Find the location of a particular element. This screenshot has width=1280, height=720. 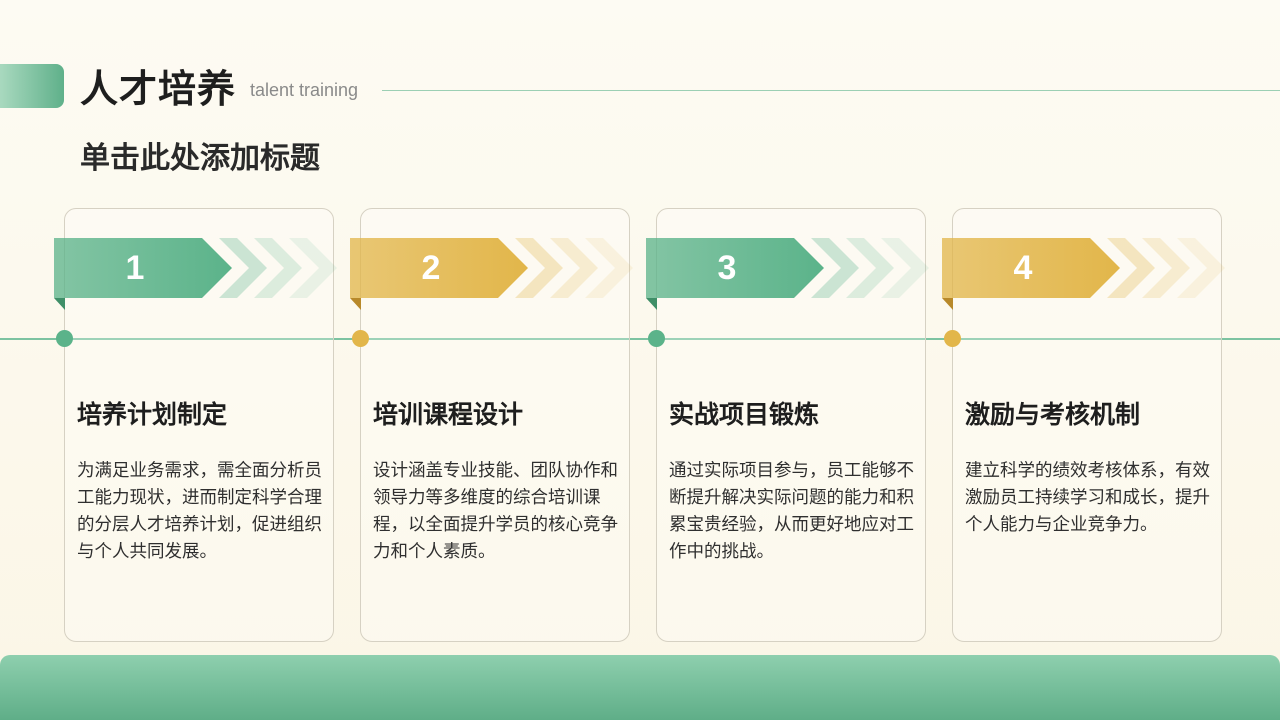

step-title-4: 激励与考核机制 is located at coordinates (1053, 415).